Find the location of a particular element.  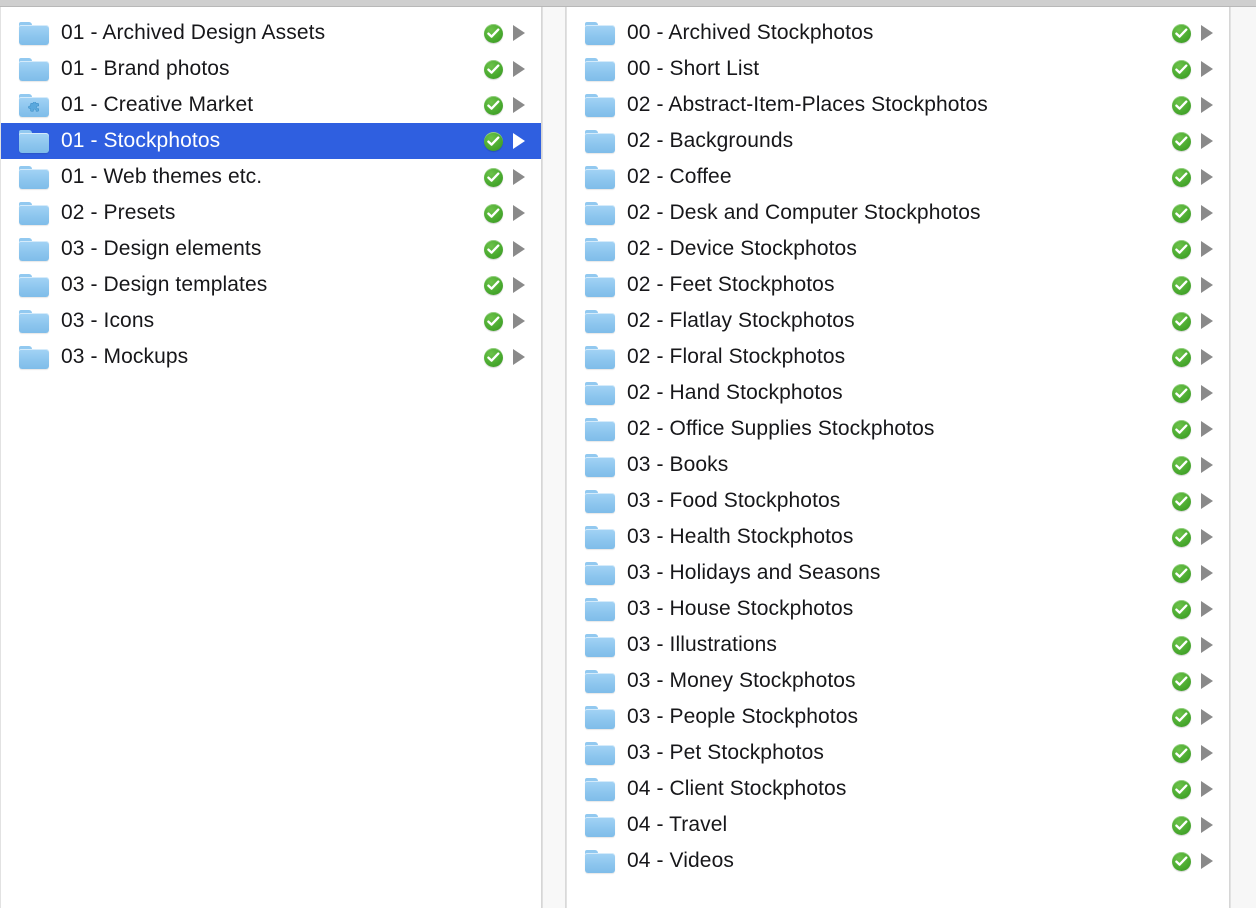

finder-row: 01 - Brand photos is located at coordinates (271, 69).